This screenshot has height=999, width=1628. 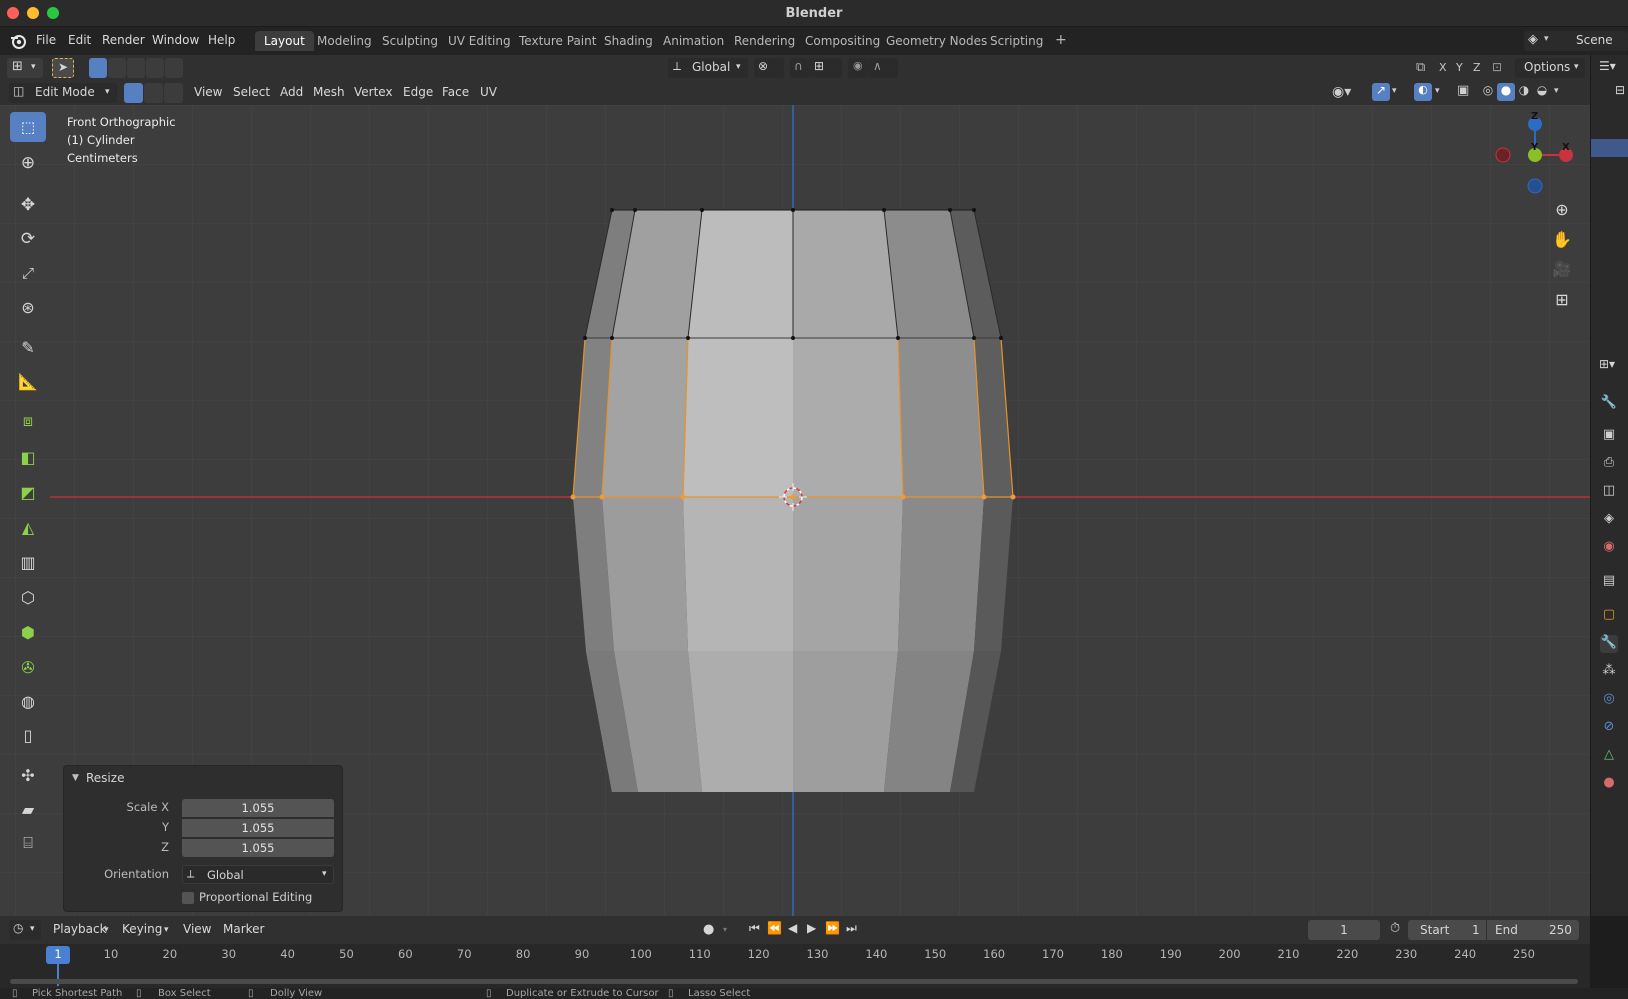 What do you see at coordinates (1503, 155) in the screenshot?
I see `gizmo-neg-x-axis` at bounding box center [1503, 155].